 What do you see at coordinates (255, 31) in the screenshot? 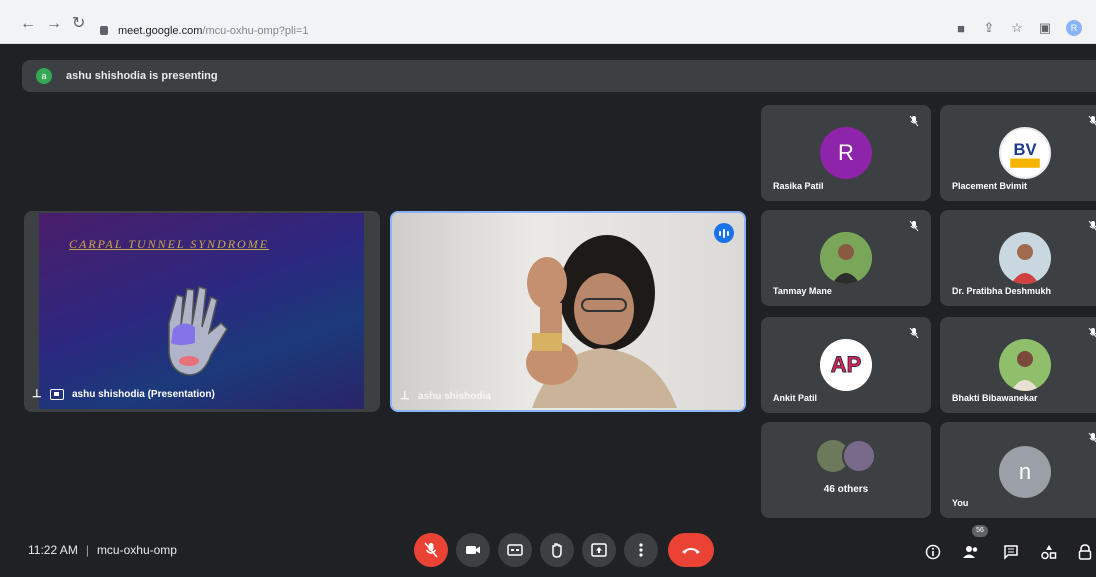
I see `url-path: /mcu-oxhu-omp?pli=1` at bounding box center [255, 31].